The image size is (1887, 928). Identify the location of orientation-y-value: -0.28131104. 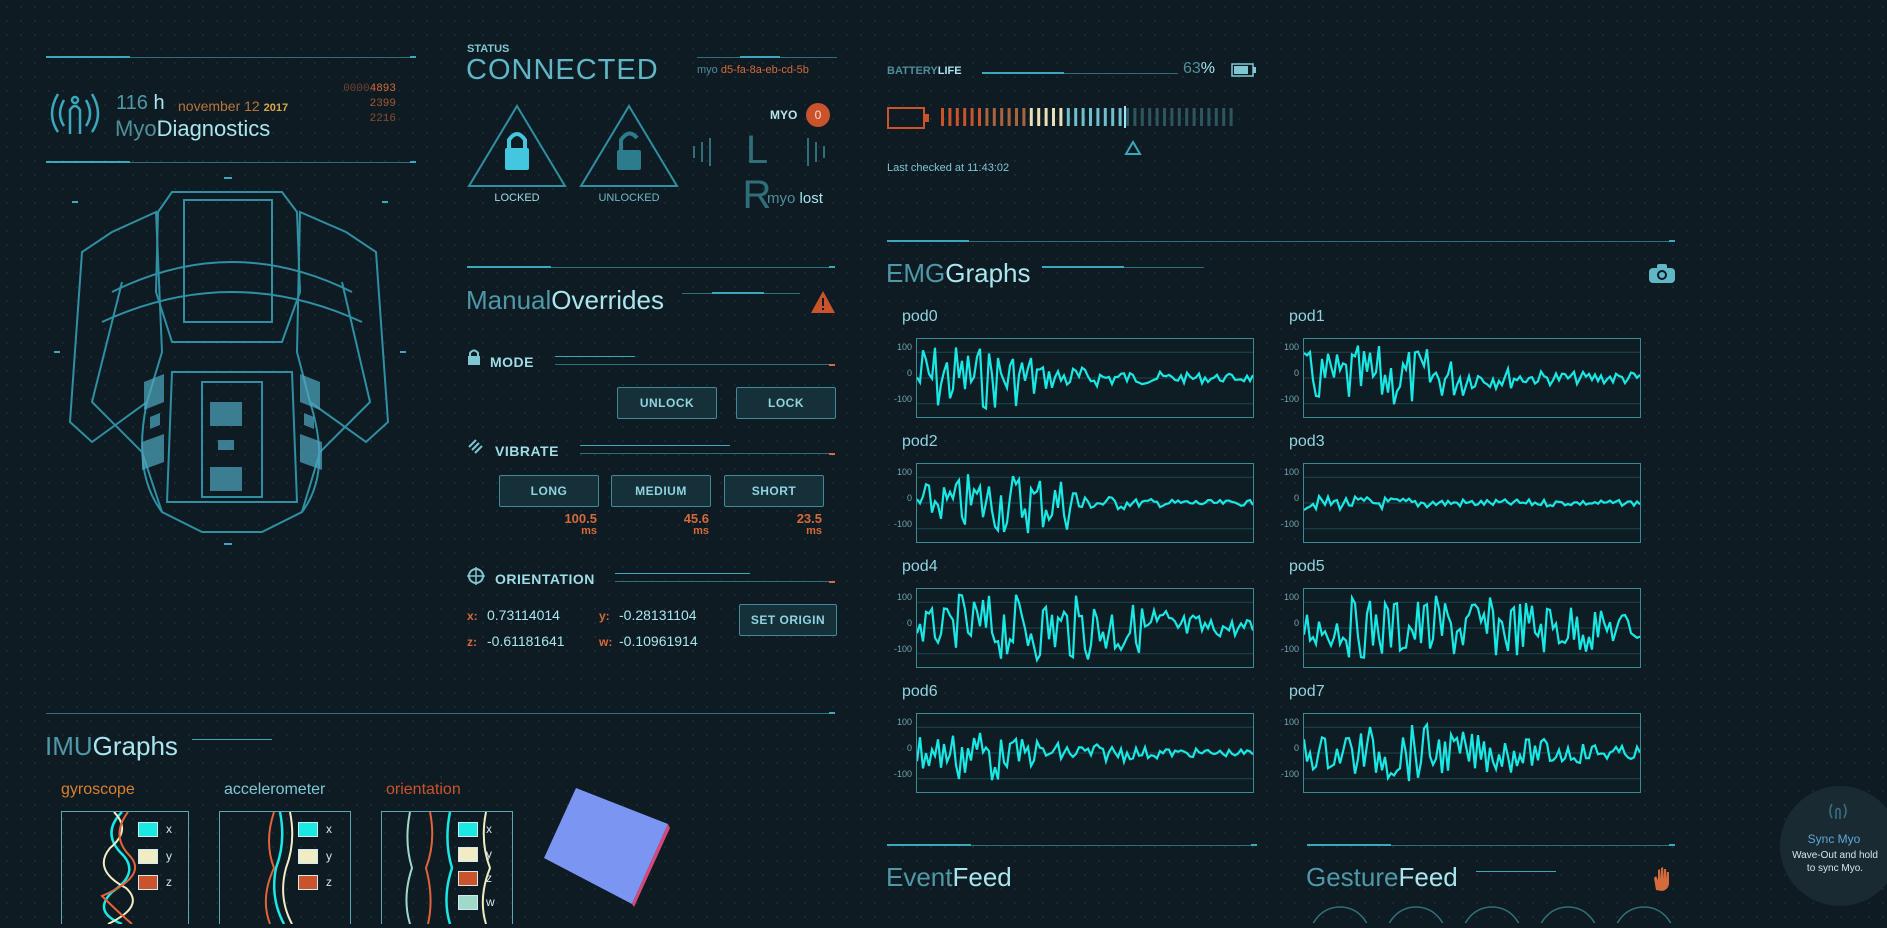
(658, 615).